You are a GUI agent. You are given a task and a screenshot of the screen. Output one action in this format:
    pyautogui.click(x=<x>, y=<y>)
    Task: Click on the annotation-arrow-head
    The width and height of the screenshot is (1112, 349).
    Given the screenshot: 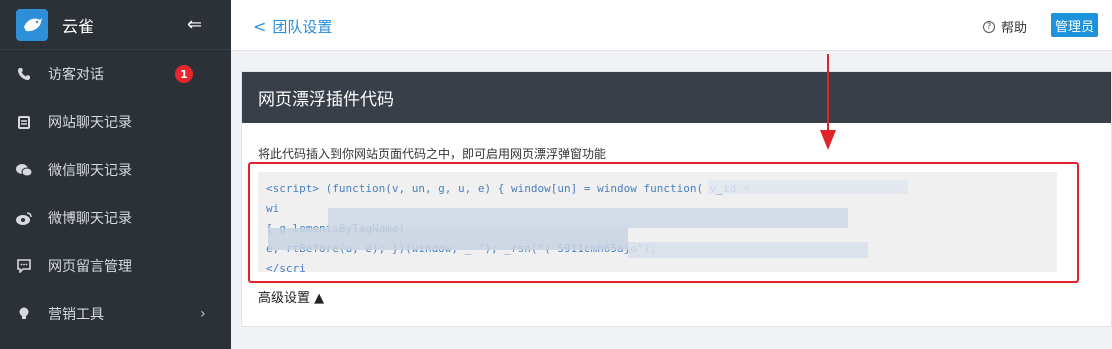 What is the action you would take?
    pyautogui.click(x=828, y=140)
    